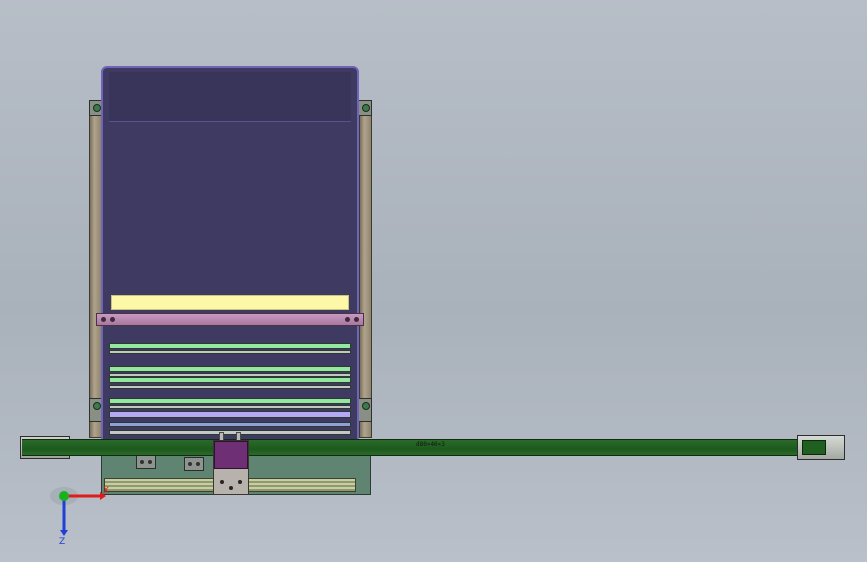  What do you see at coordinates (79, 516) in the screenshot?
I see `axis-triad: X Z` at bounding box center [79, 516].